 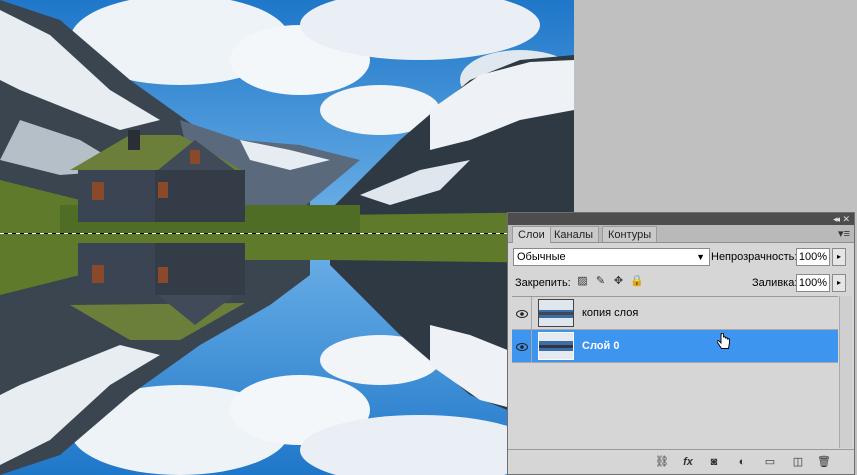 I want to click on hand-cursor-icon, so click(x=723, y=343).